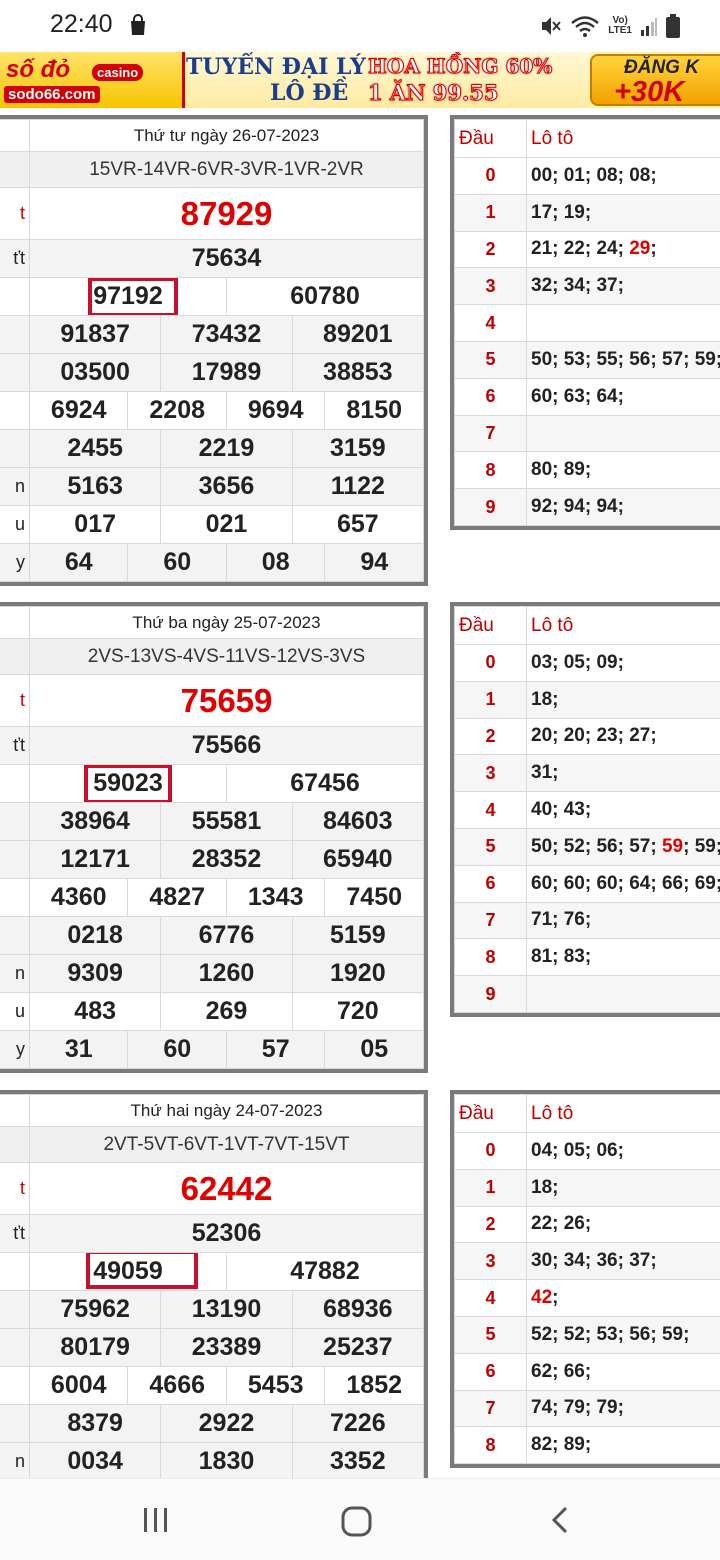 This screenshot has width=720, height=1560. Describe the element at coordinates (226, 859) in the screenshot. I see `third-prize: 28352` at that location.